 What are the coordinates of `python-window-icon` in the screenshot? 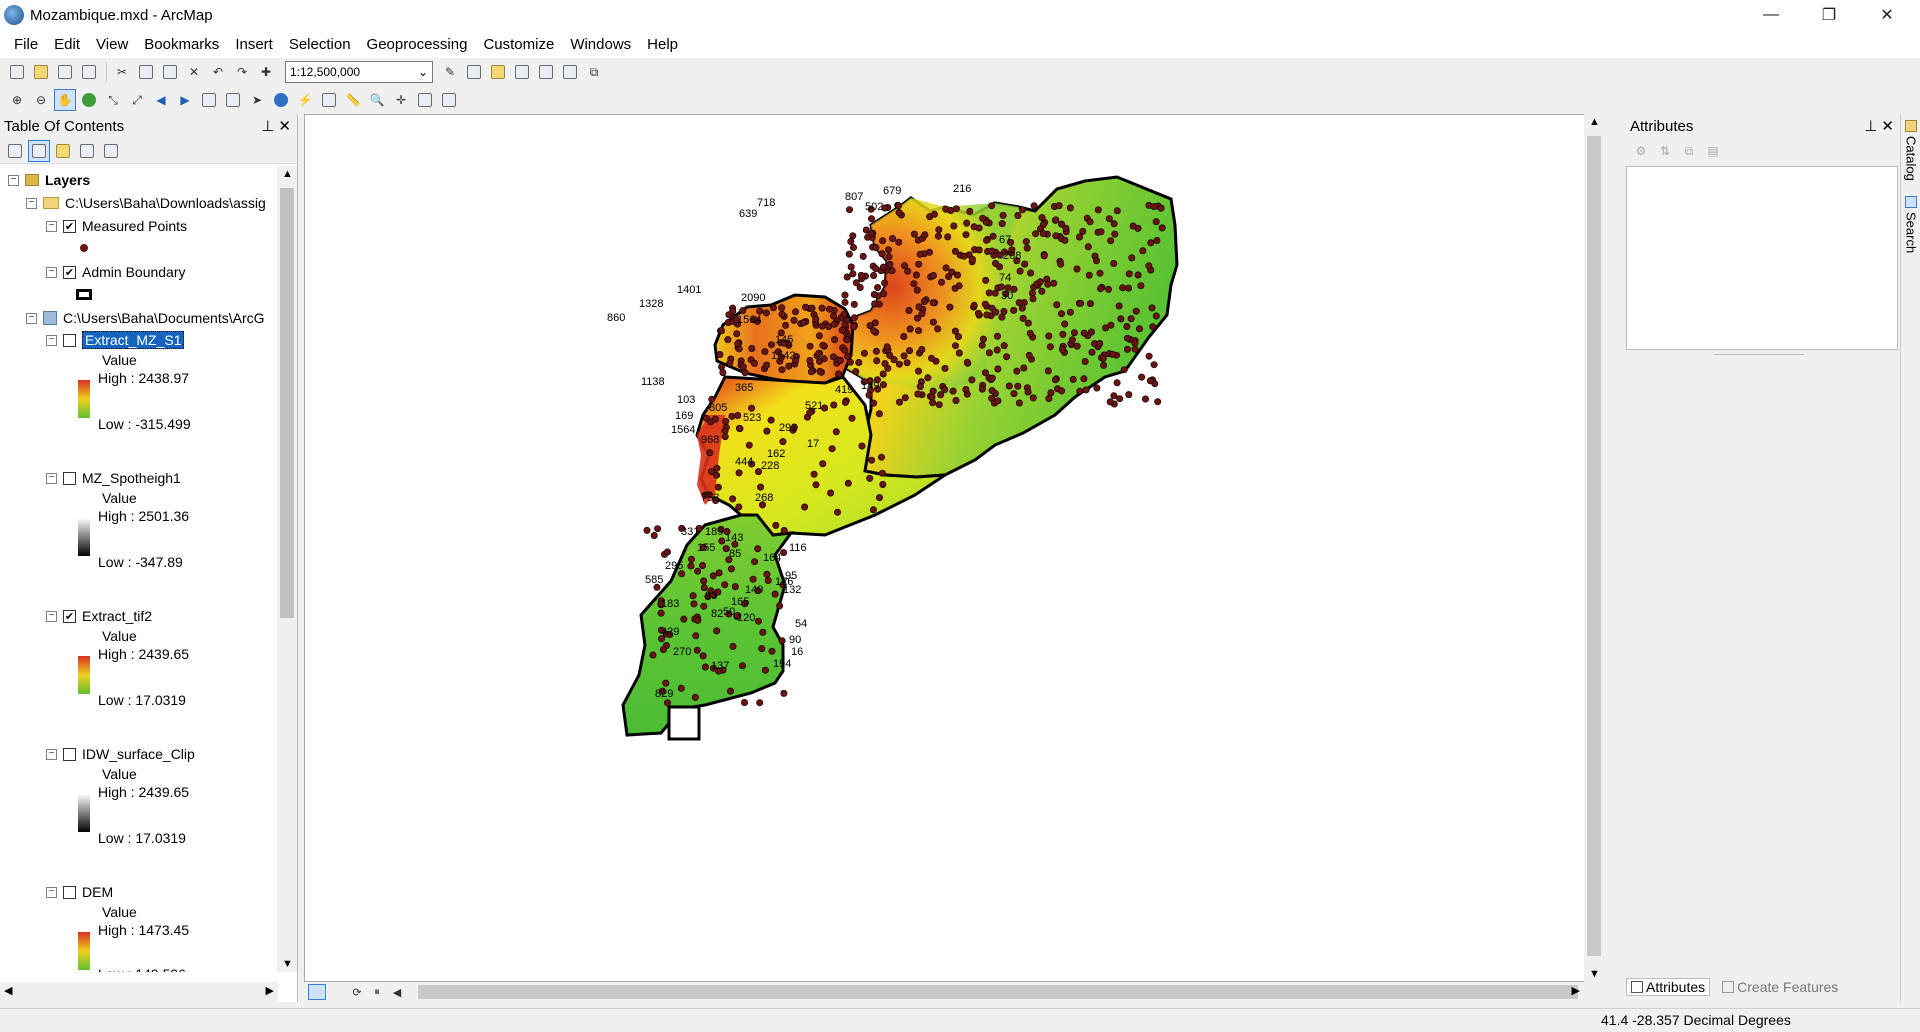 It's located at (570, 72).